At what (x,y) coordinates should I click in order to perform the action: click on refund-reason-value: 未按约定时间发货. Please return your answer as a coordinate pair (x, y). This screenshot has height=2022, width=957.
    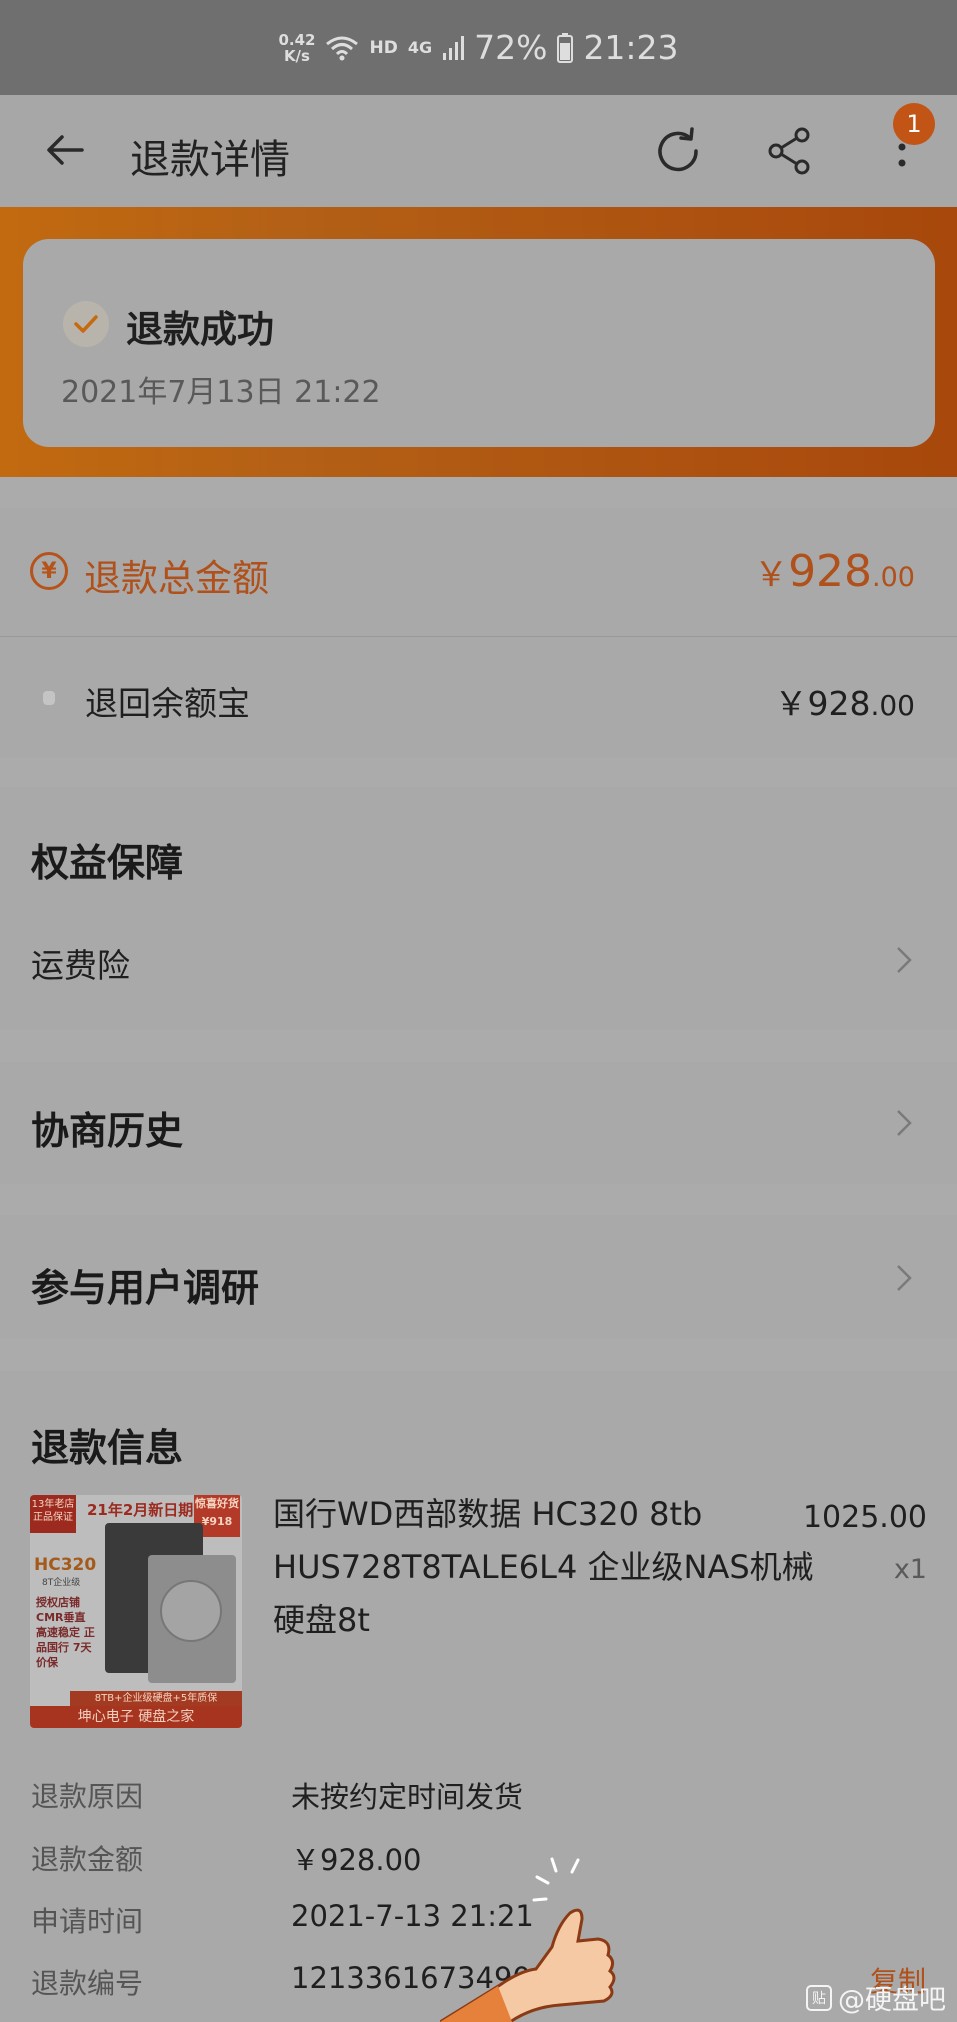
    Looking at the image, I should click on (407, 1797).